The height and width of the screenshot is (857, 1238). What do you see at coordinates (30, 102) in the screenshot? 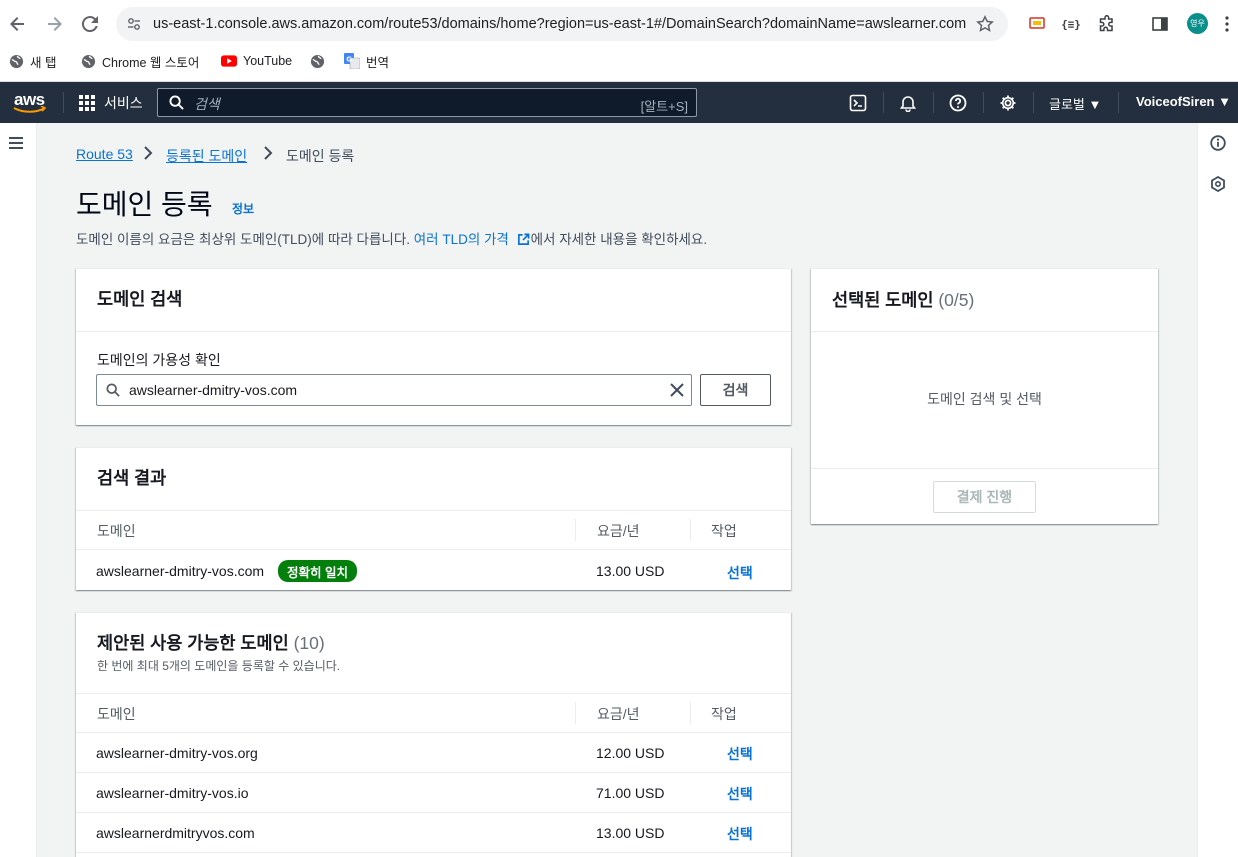
I see `aws-logo: aws` at bounding box center [30, 102].